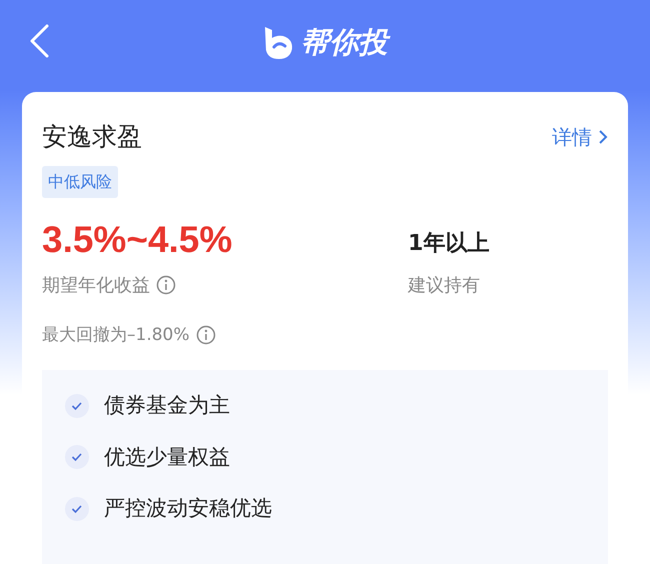 Image resolution: width=650 pixels, height=564 pixels. What do you see at coordinates (603, 136) in the screenshot?
I see `chevron-icon` at bounding box center [603, 136].